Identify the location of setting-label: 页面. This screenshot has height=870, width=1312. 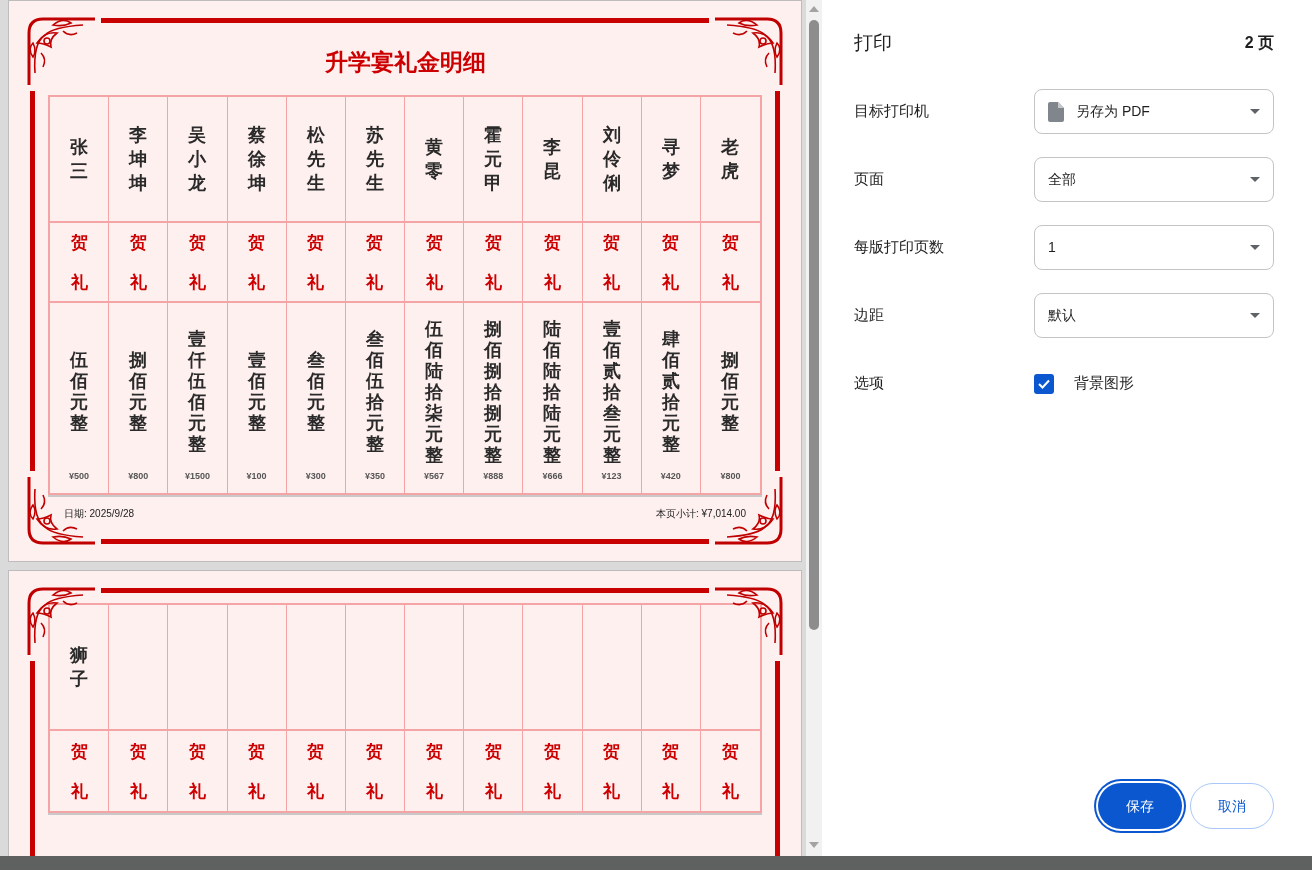
(869, 179).